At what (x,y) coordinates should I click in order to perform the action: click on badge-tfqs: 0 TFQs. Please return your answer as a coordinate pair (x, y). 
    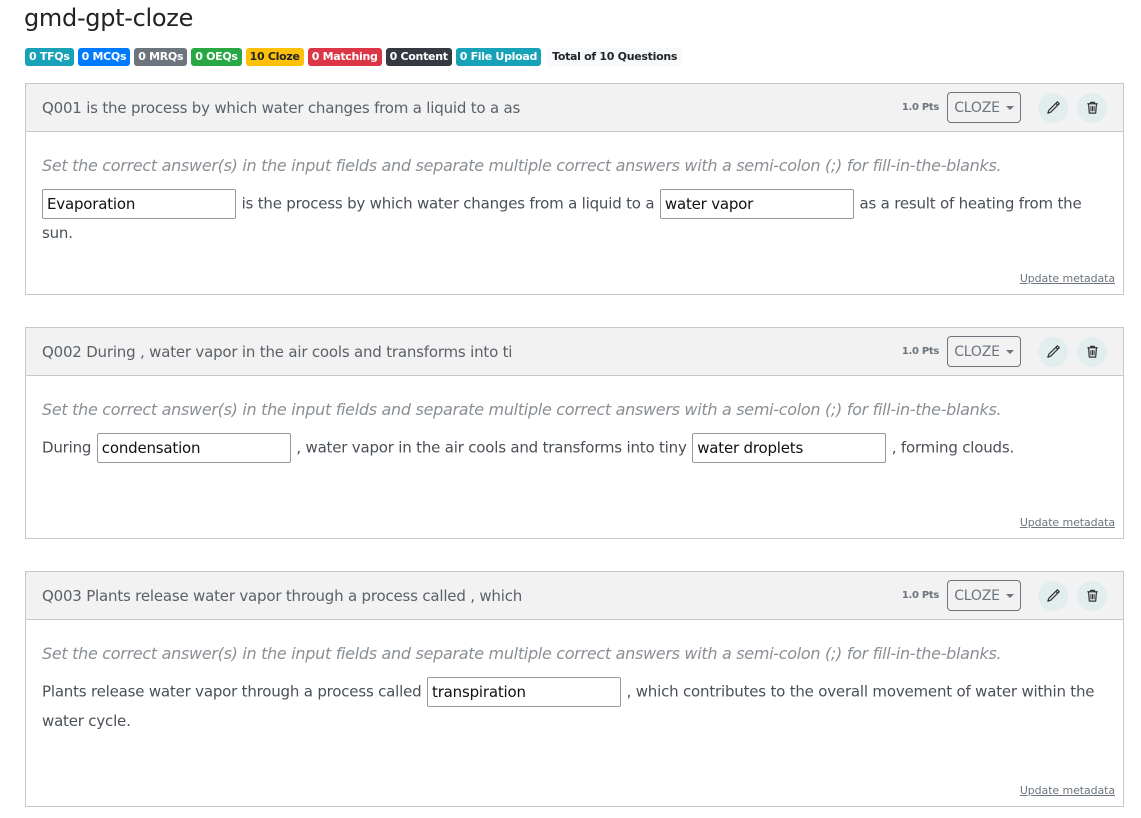
    Looking at the image, I should click on (49, 57).